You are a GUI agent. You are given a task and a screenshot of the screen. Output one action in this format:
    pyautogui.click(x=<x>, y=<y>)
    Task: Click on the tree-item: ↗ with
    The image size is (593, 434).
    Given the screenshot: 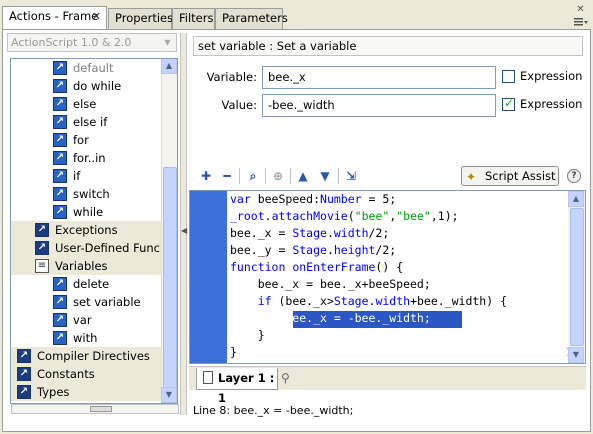 What is the action you would take?
    pyautogui.click(x=86, y=338)
    